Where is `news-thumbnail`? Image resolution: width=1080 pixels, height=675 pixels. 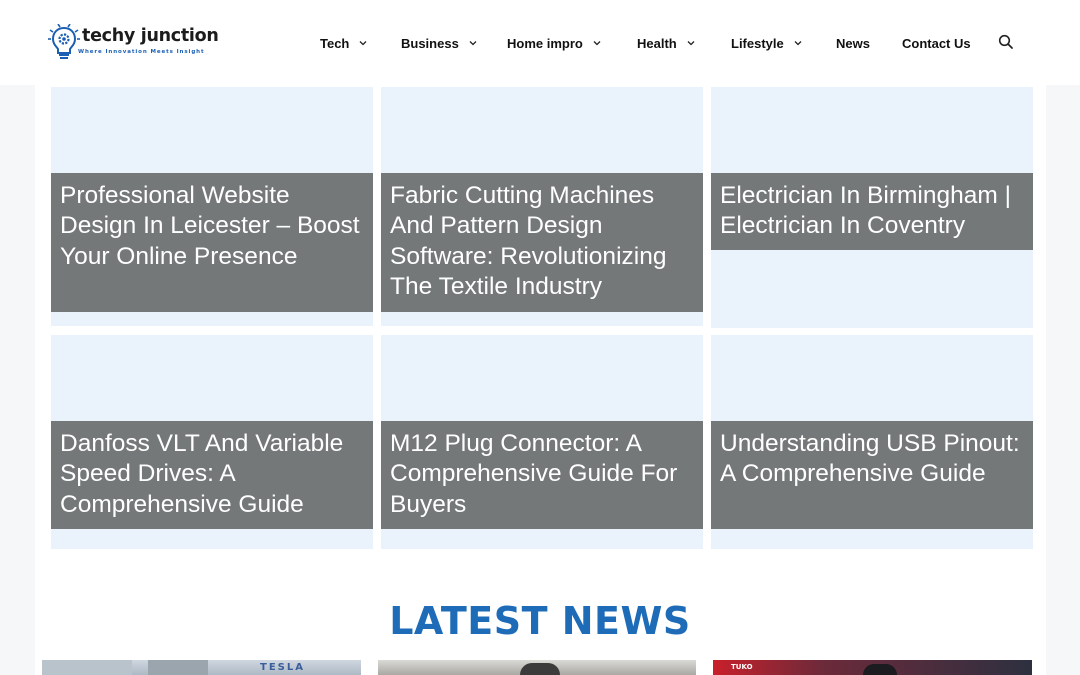 news-thumbnail is located at coordinates (537, 667).